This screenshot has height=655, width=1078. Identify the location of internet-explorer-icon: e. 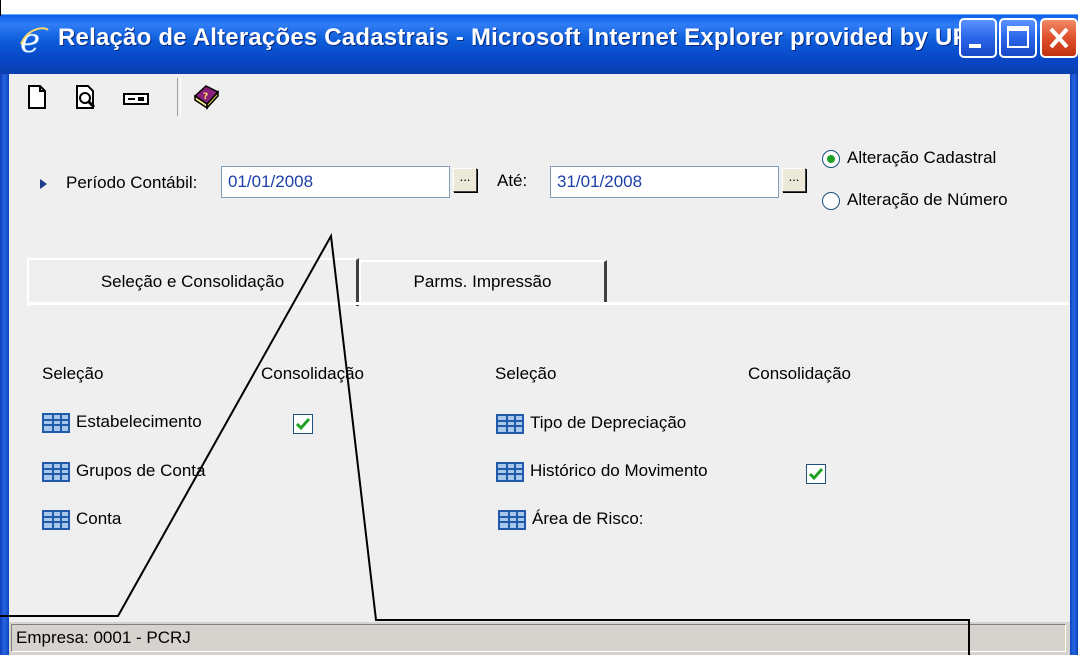
(34, 40).